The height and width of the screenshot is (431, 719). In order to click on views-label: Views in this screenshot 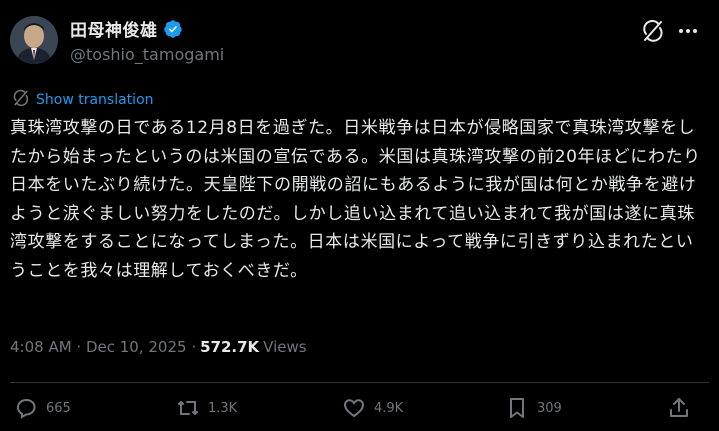, I will do `click(285, 347)`.